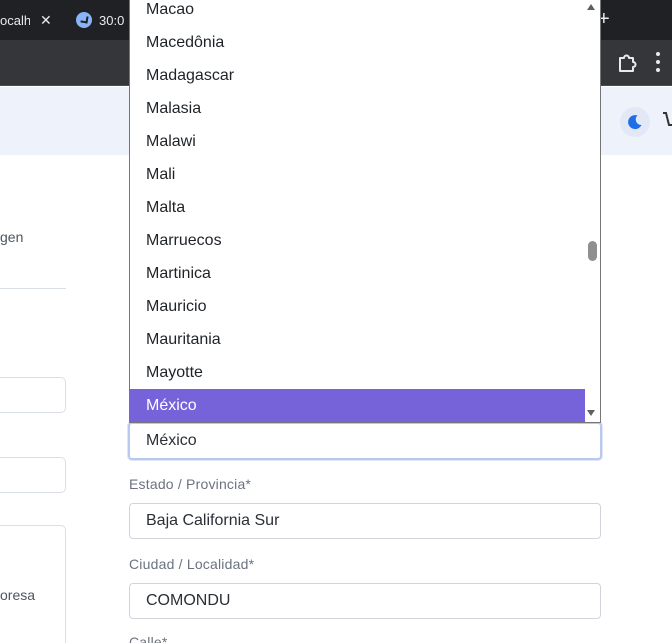 The image size is (672, 643). What do you see at coordinates (591, 7) in the screenshot?
I see `scroll-up-arrow-icon` at bounding box center [591, 7].